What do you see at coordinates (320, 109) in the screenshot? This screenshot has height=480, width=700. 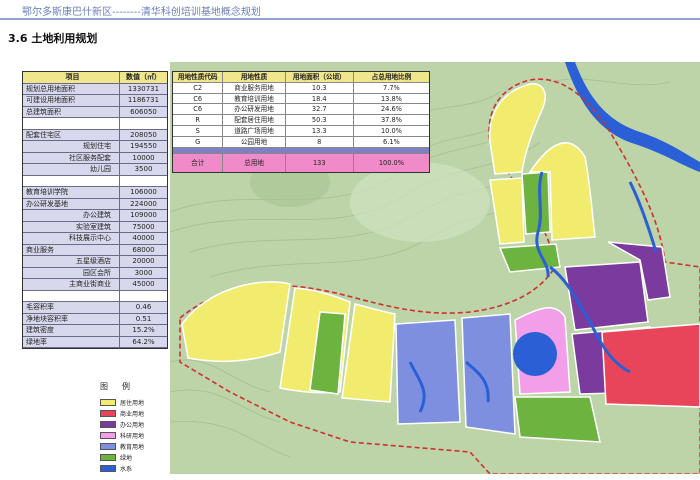 I see `landuse-cell-area: 32.7` at bounding box center [320, 109].